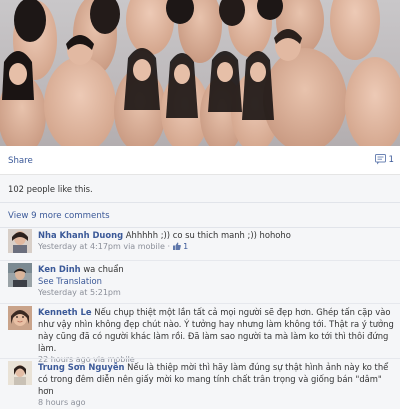  What do you see at coordinates (380, 160) in the screenshot?
I see `speech-bubble-icon` at bounding box center [380, 160].